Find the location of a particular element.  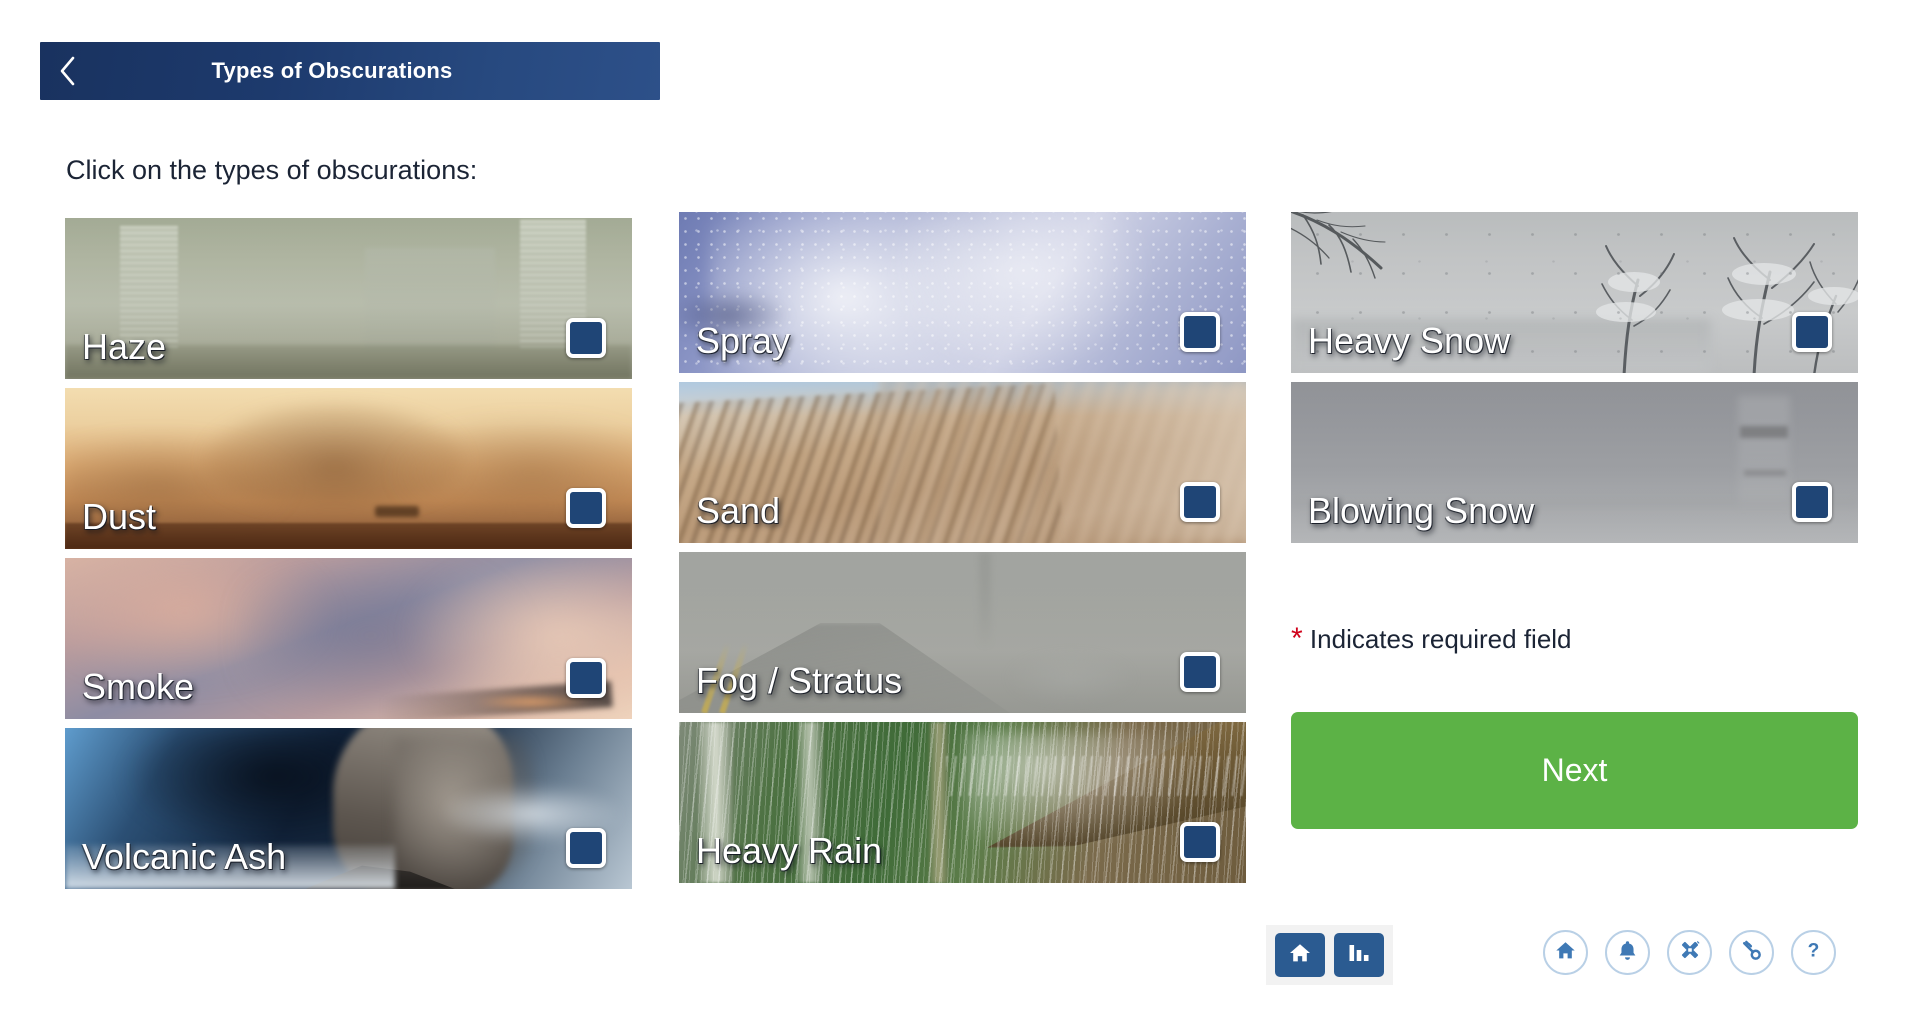

volcanic-ash-artwork is located at coordinates (348, 808).